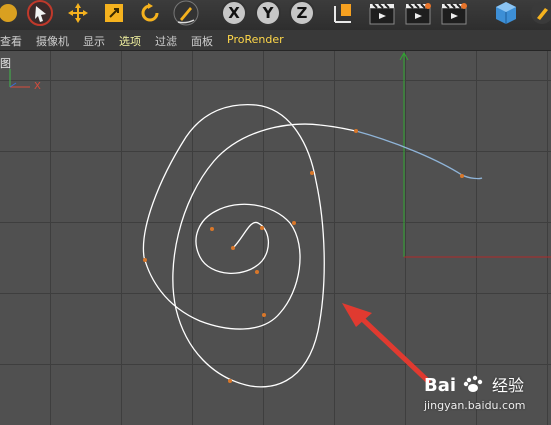 The width and height of the screenshot is (551, 425). I want to click on gizmo-x-label: X, so click(37, 86).